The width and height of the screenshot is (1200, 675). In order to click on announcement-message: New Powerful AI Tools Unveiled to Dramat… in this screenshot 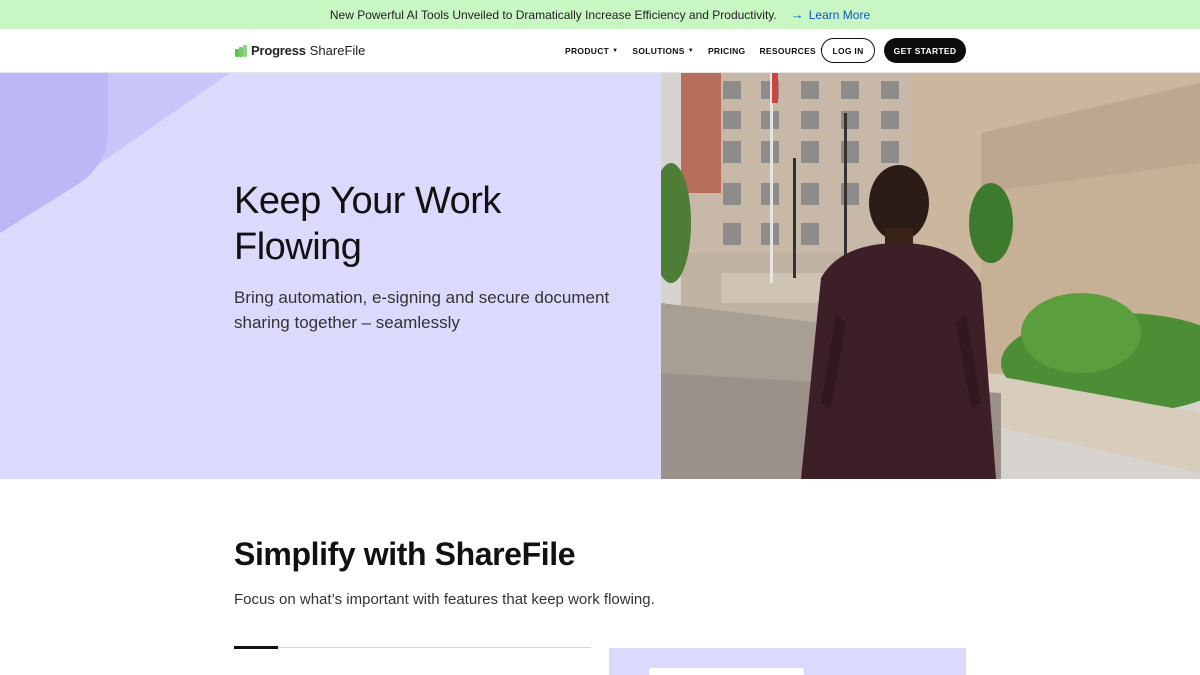, I will do `click(553, 14)`.